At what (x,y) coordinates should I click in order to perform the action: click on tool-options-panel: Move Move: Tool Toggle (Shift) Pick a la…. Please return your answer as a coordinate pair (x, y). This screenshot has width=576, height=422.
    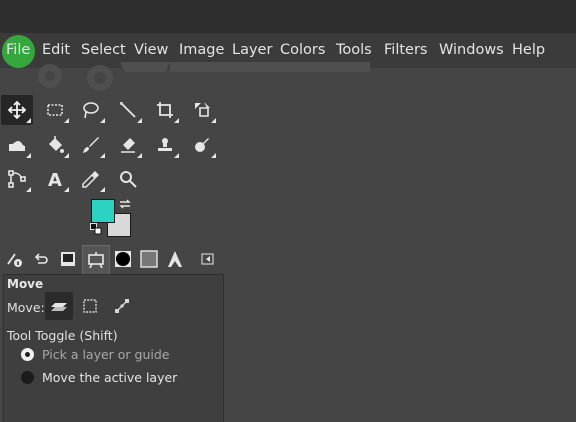
    Looking at the image, I should click on (113, 348).